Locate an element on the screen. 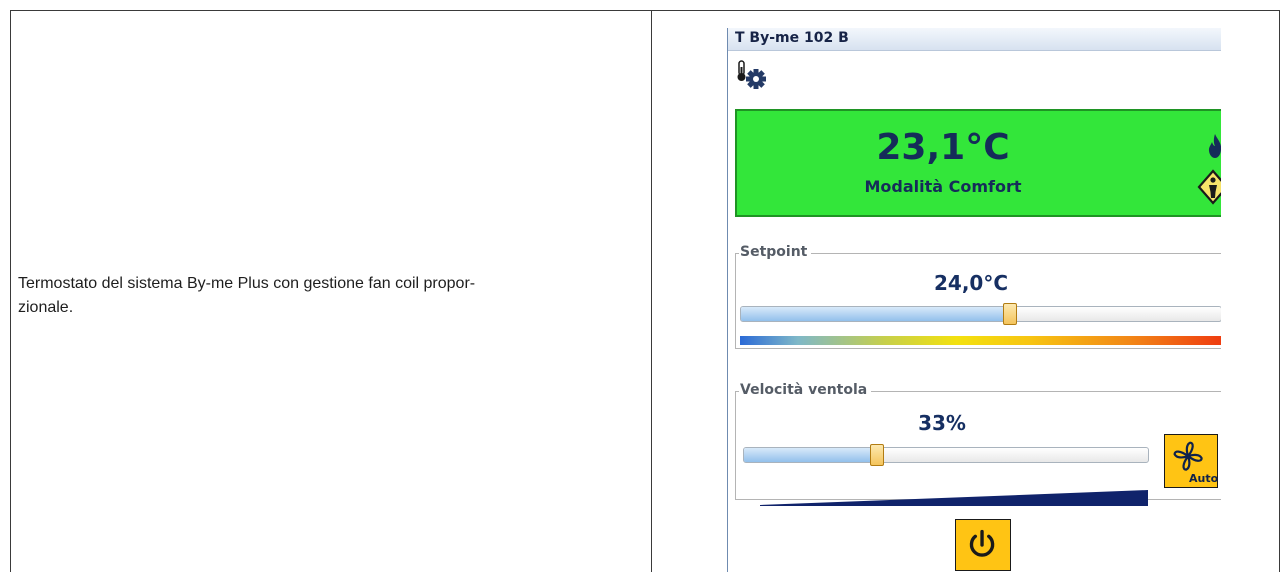  fan-speed-slider-track is located at coordinates (946, 455).